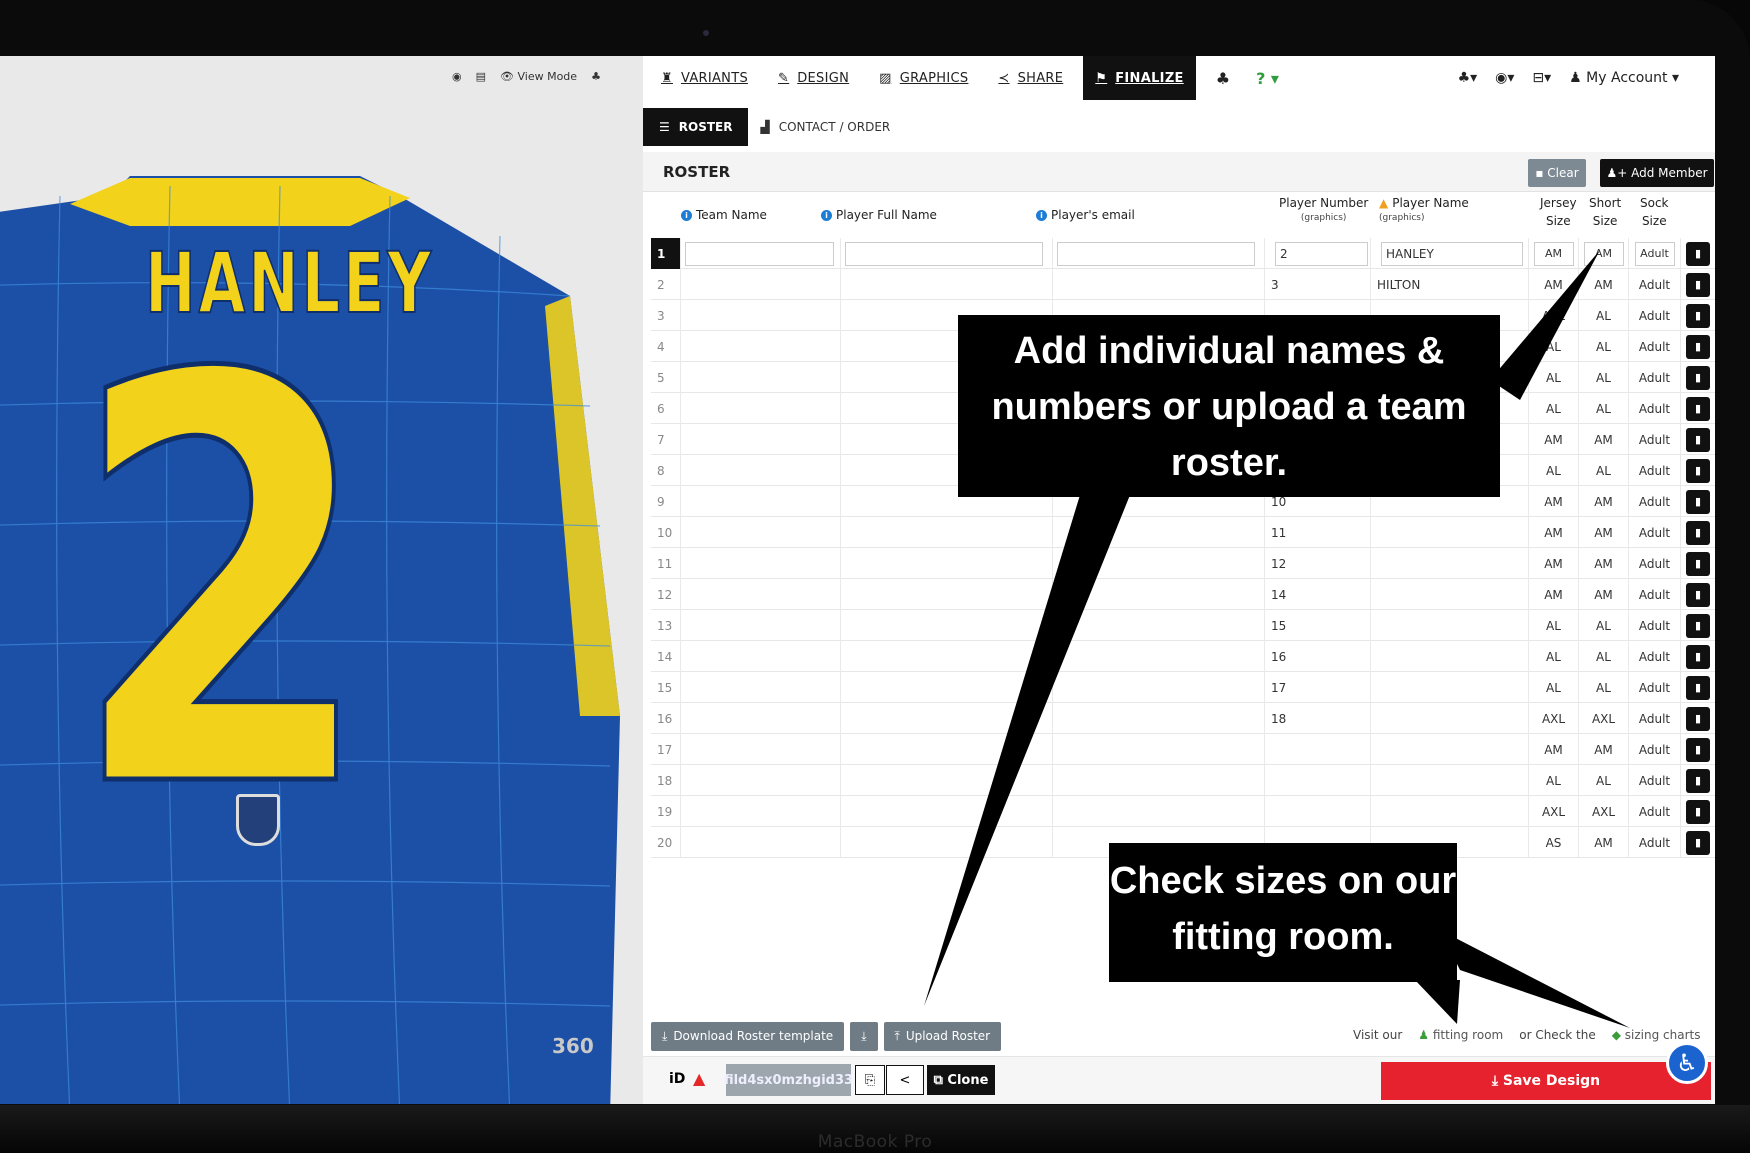  Describe the element at coordinates (1553, 253) in the screenshot. I see `jersey-size-select: AM` at that location.